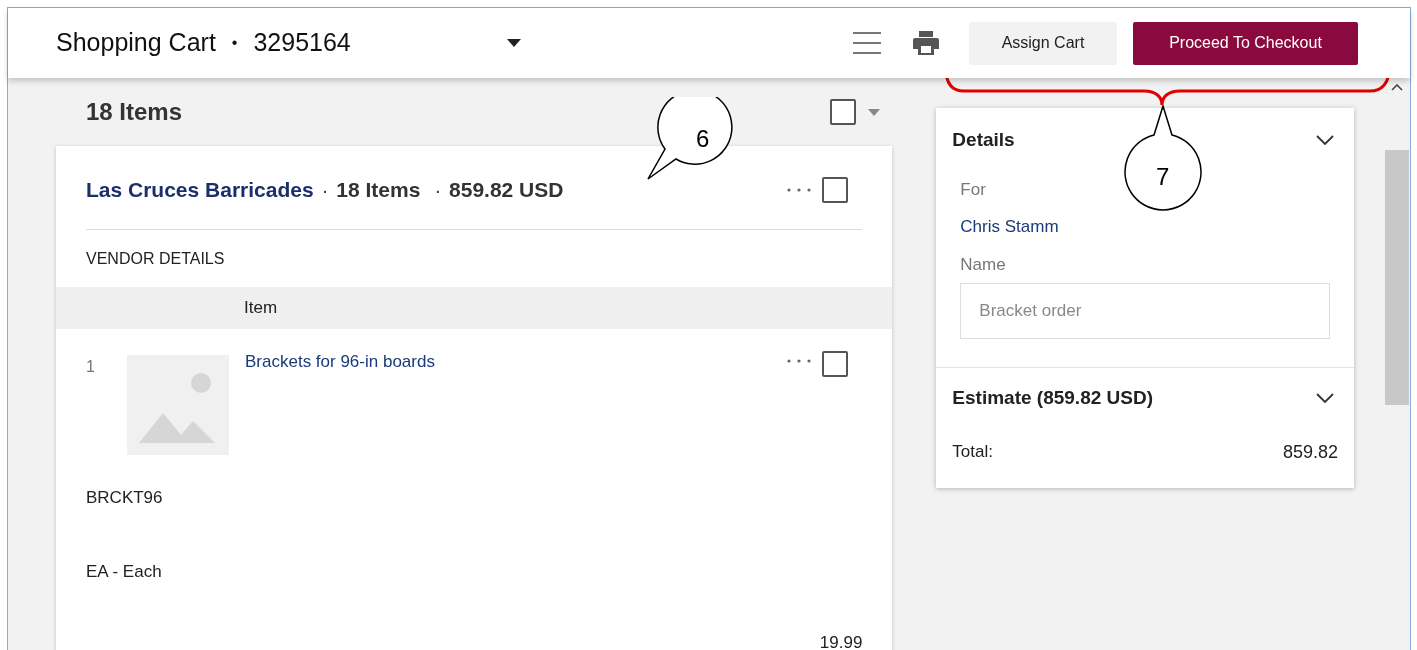 The width and height of the screenshot is (1417, 650). Describe the element at coordinates (1145, 311) in the screenshot. I see `cart-name-field: Bracket order` at that location.